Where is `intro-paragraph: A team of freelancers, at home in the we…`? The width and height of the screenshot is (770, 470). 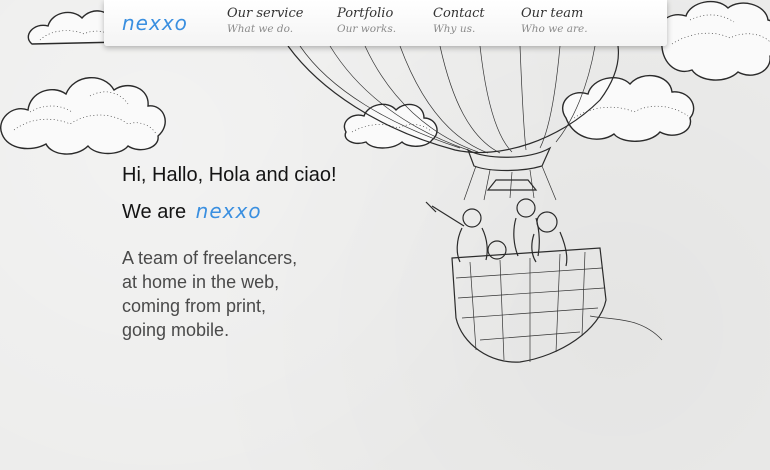 intro-paragraph: A team of freelancers, at home in the we… is located at coordinates (237, 294).